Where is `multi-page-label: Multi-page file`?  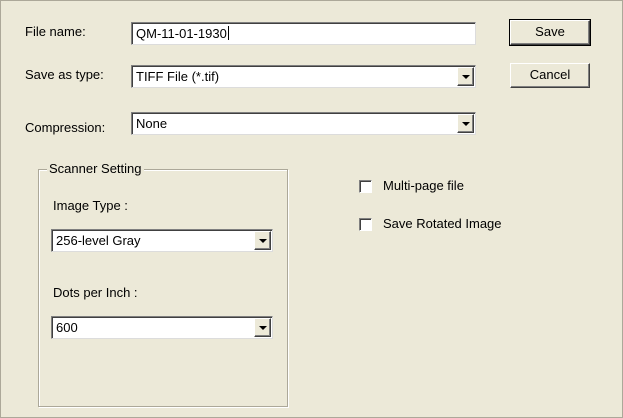
multi-page-label: Multi-page file is located at coordinates (423, 186).